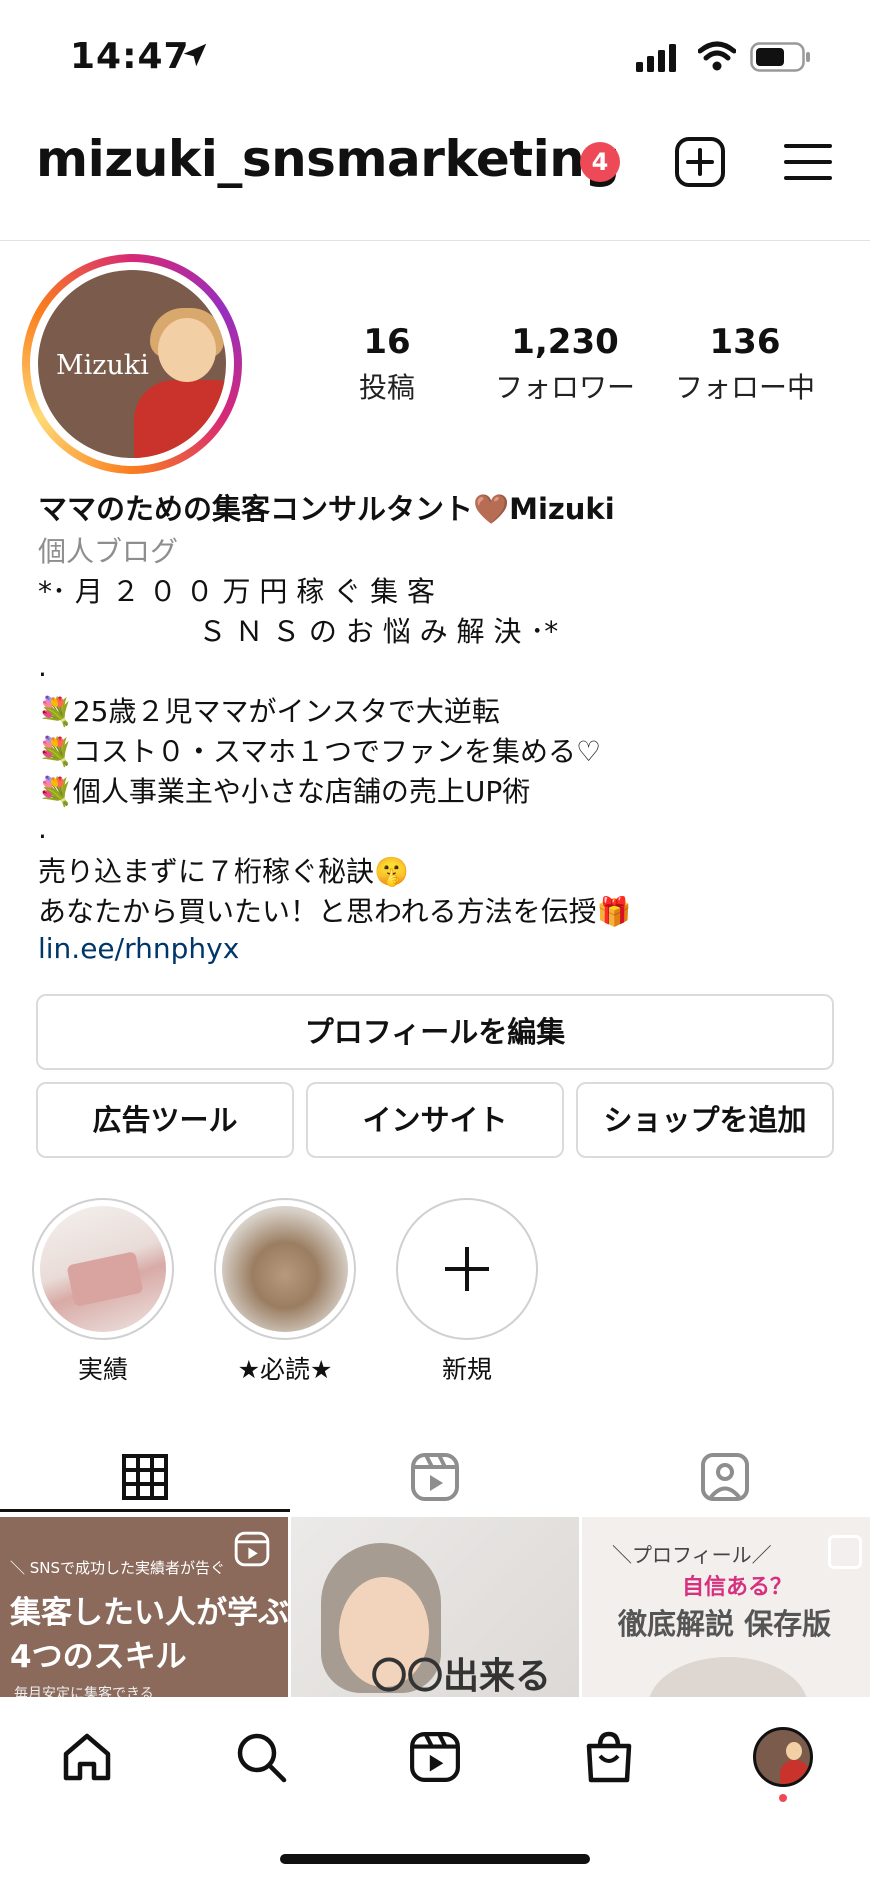 The image size is (870, 1883). I want to click on nav-shop-button, so click(609, 1757).